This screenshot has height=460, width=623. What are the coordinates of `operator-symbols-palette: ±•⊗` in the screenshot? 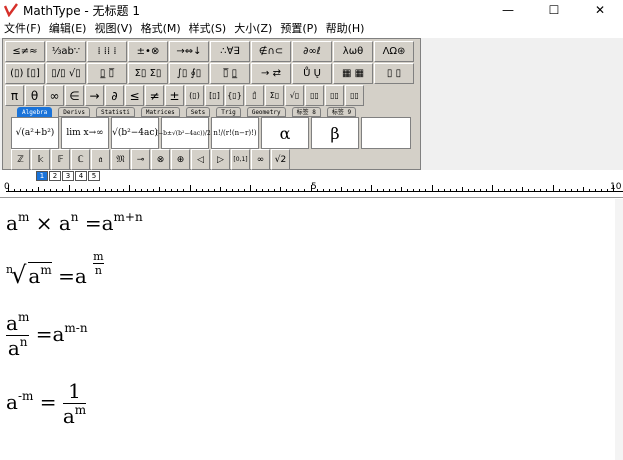 It's located at (148, 51).